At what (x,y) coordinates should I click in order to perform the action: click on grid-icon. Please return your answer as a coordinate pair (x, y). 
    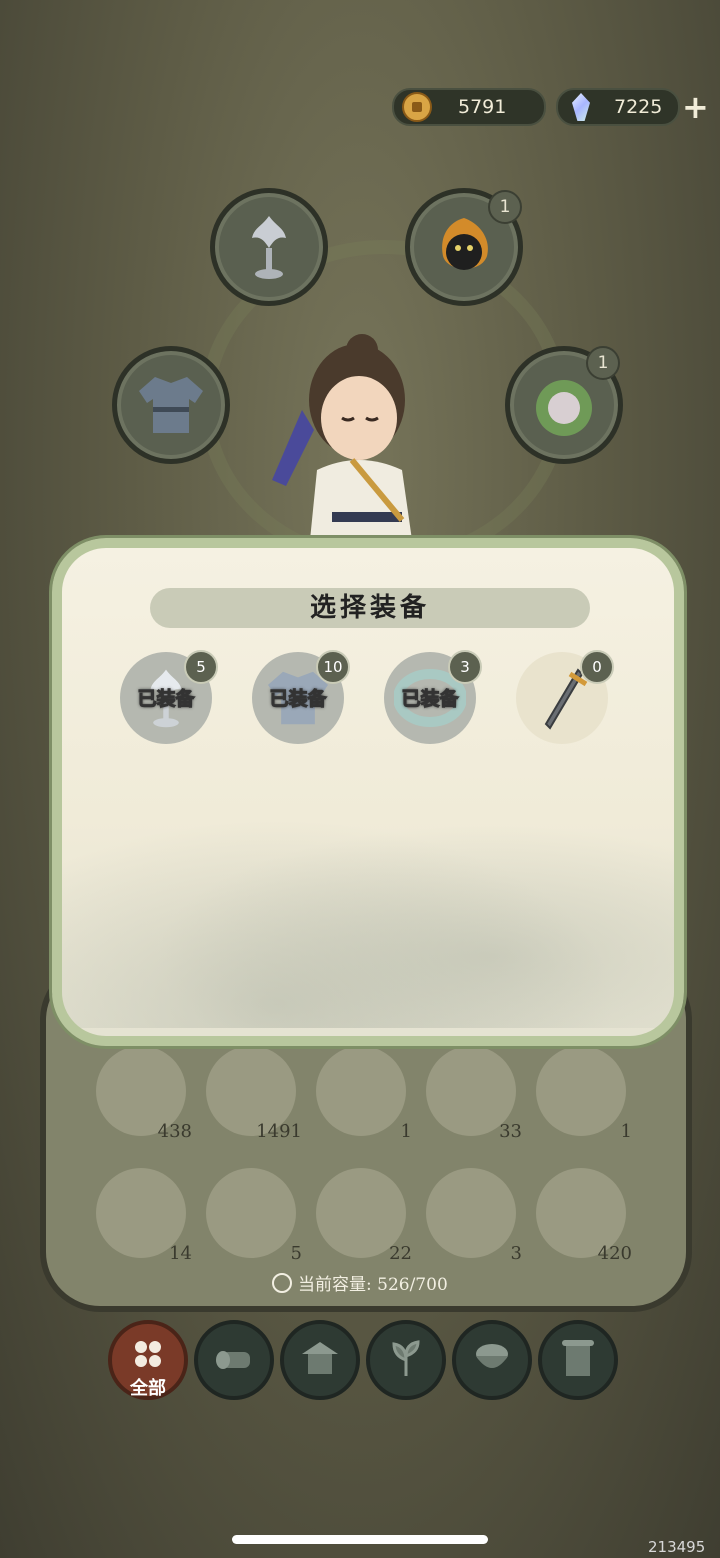
    Looking at the image, I should click on (148, 1354).